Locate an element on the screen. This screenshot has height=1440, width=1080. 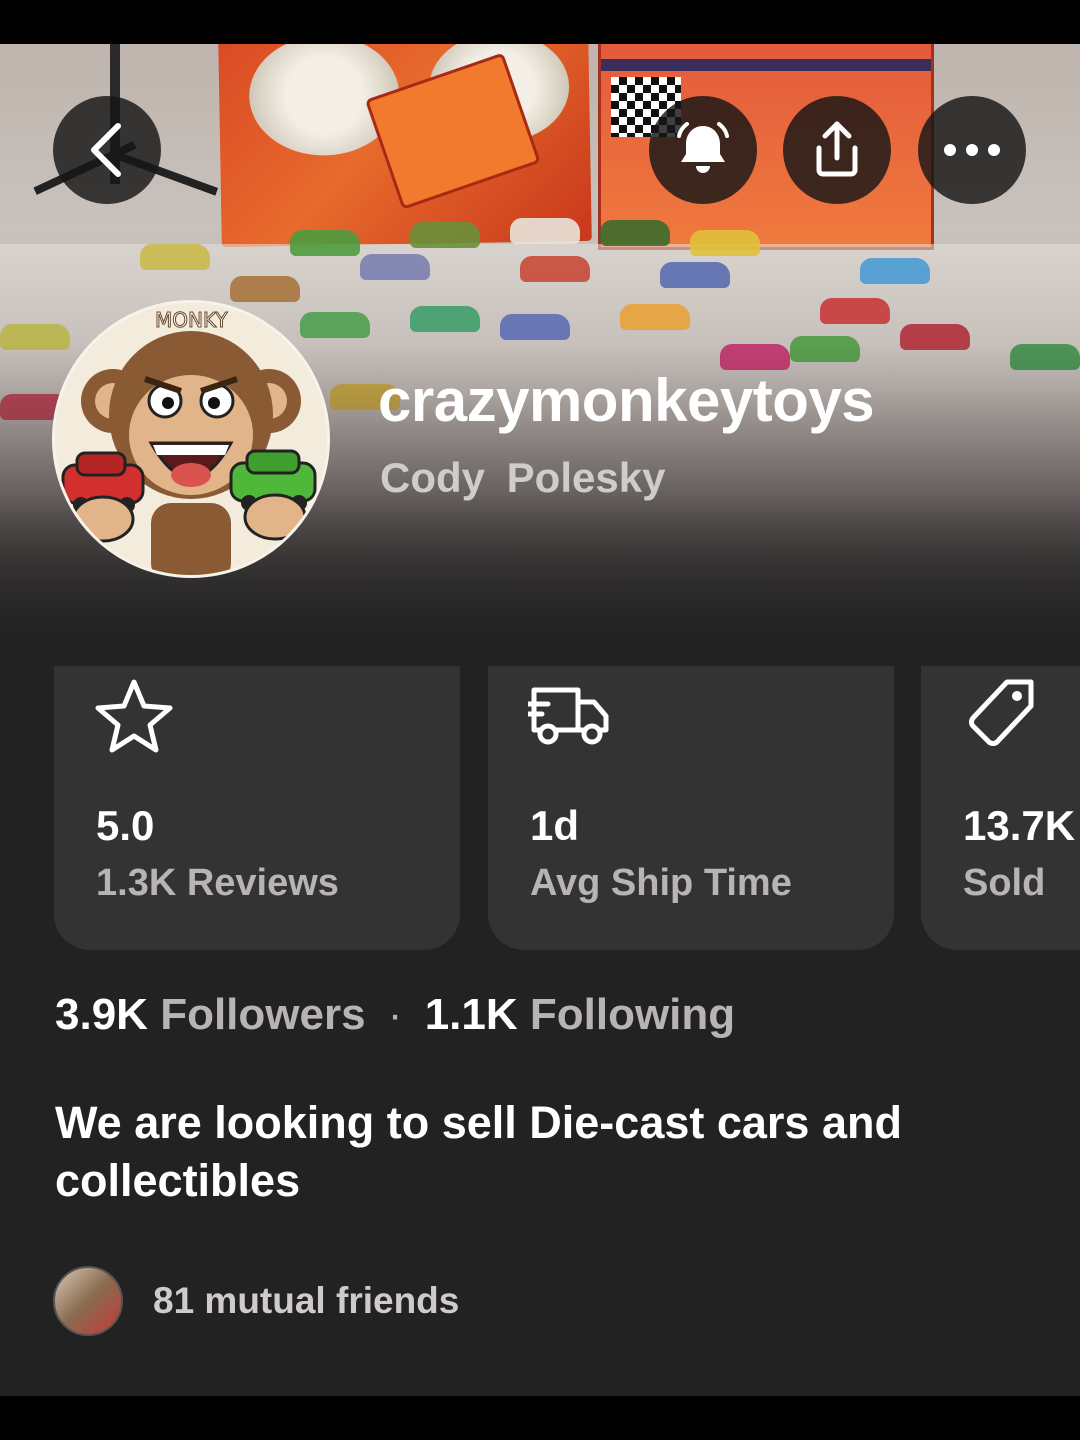
profile-avatar: MONKY is located at coordinates (191, 439).